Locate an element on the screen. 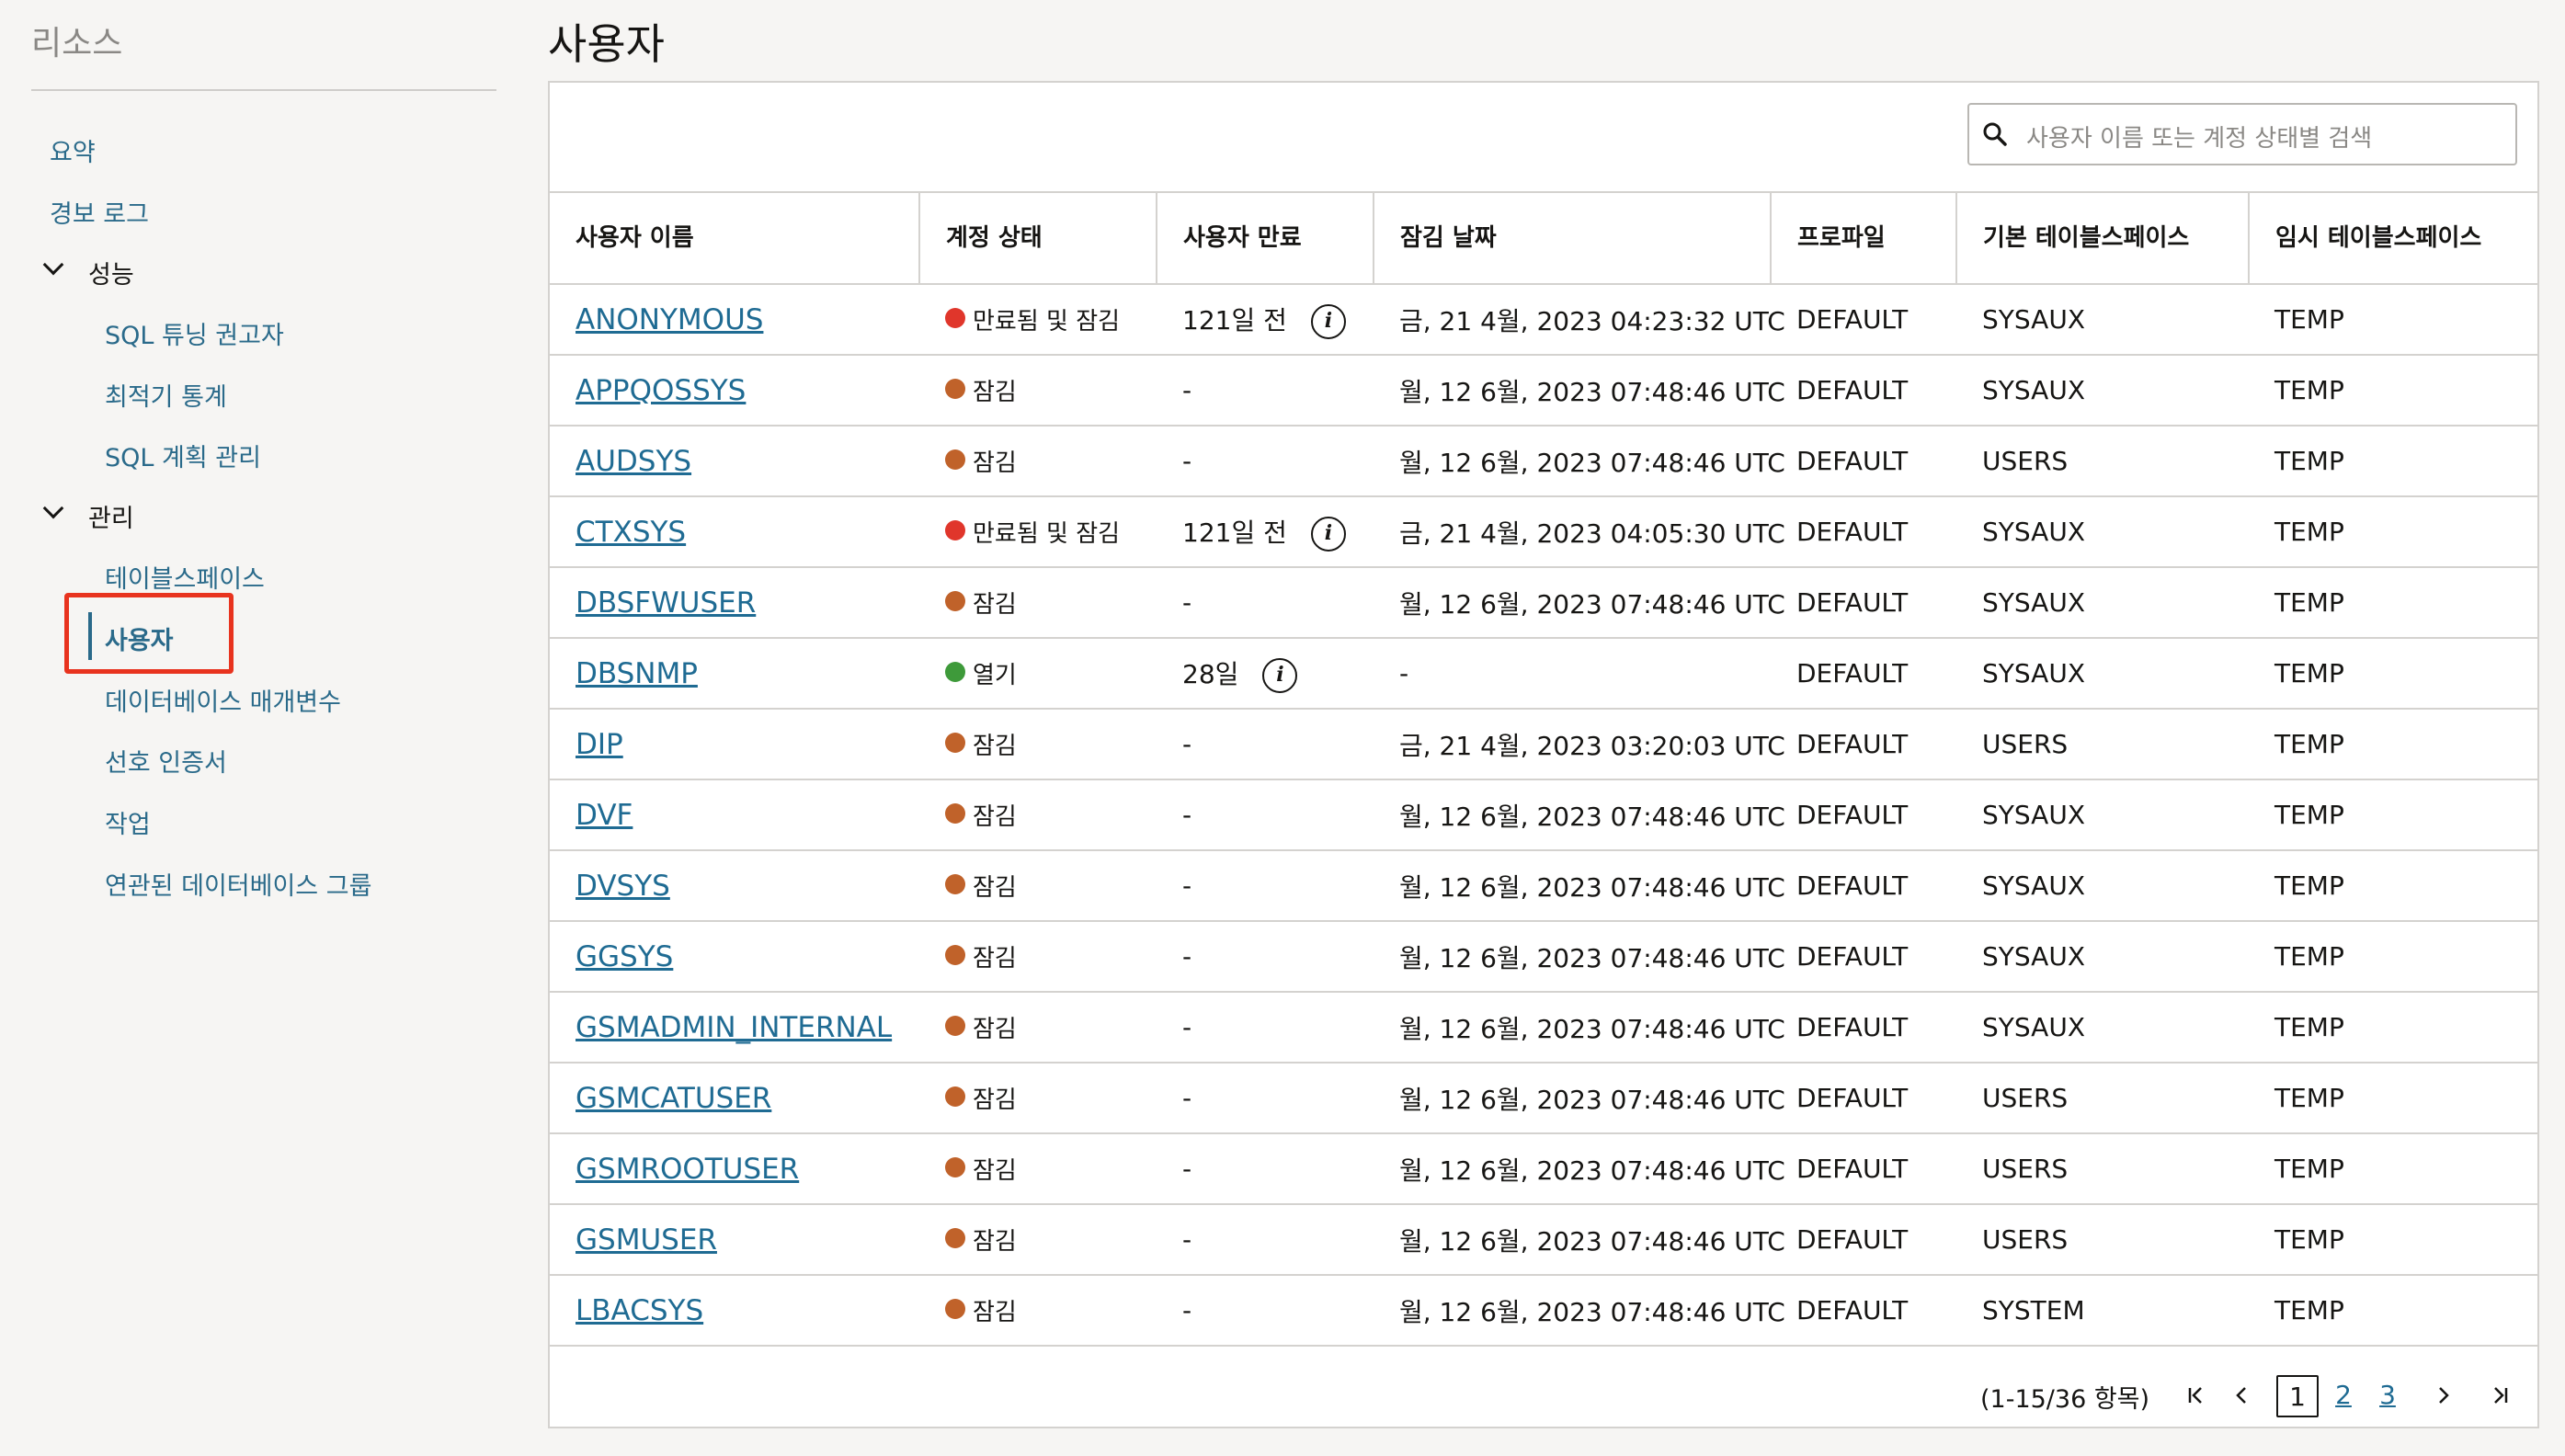  sidebar-item-summary: 요약 is located at coordinates (73, 150).